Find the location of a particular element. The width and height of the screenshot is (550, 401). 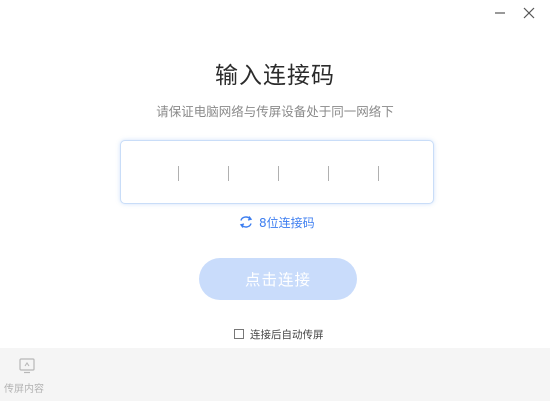

auto-share-label: 连接后自动传屏 is located at coordinates (287, 334).